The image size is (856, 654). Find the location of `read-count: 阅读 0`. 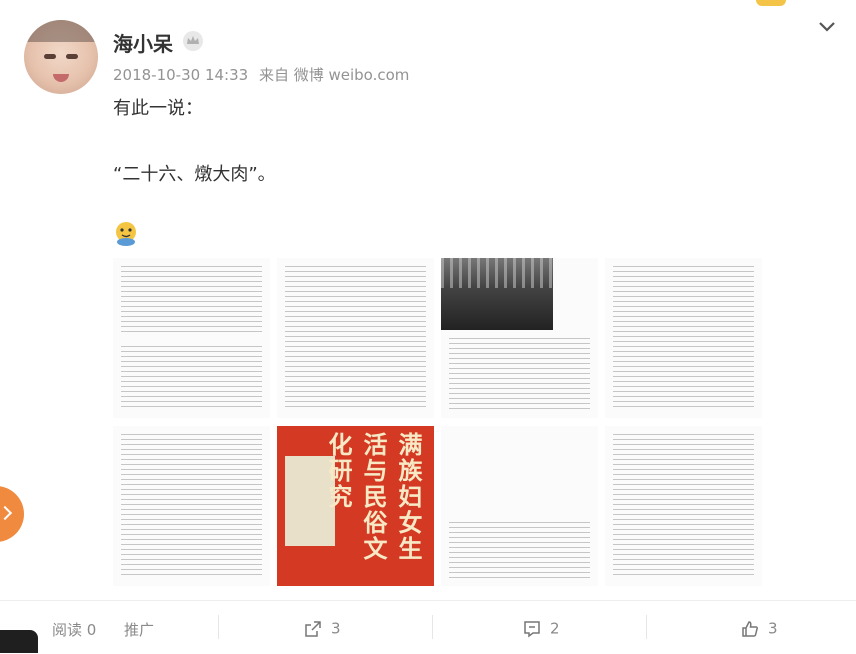

read-count: 阅读 0 is located at coordinates (74, 629).